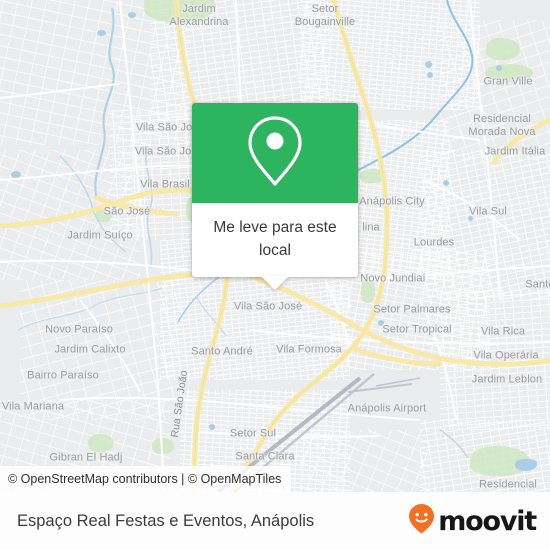  What do you see at coordinates (487, 521) in the screenshot?
I see `moovit-wordmark: moovit` at bounding box center [487, 521].